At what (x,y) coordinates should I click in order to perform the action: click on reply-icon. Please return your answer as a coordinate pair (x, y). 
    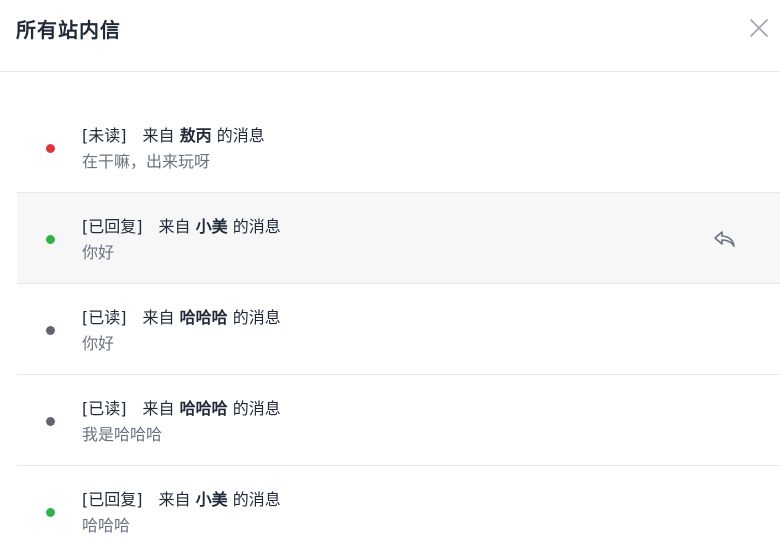
    Looking at the image, I should click on (724, 239).